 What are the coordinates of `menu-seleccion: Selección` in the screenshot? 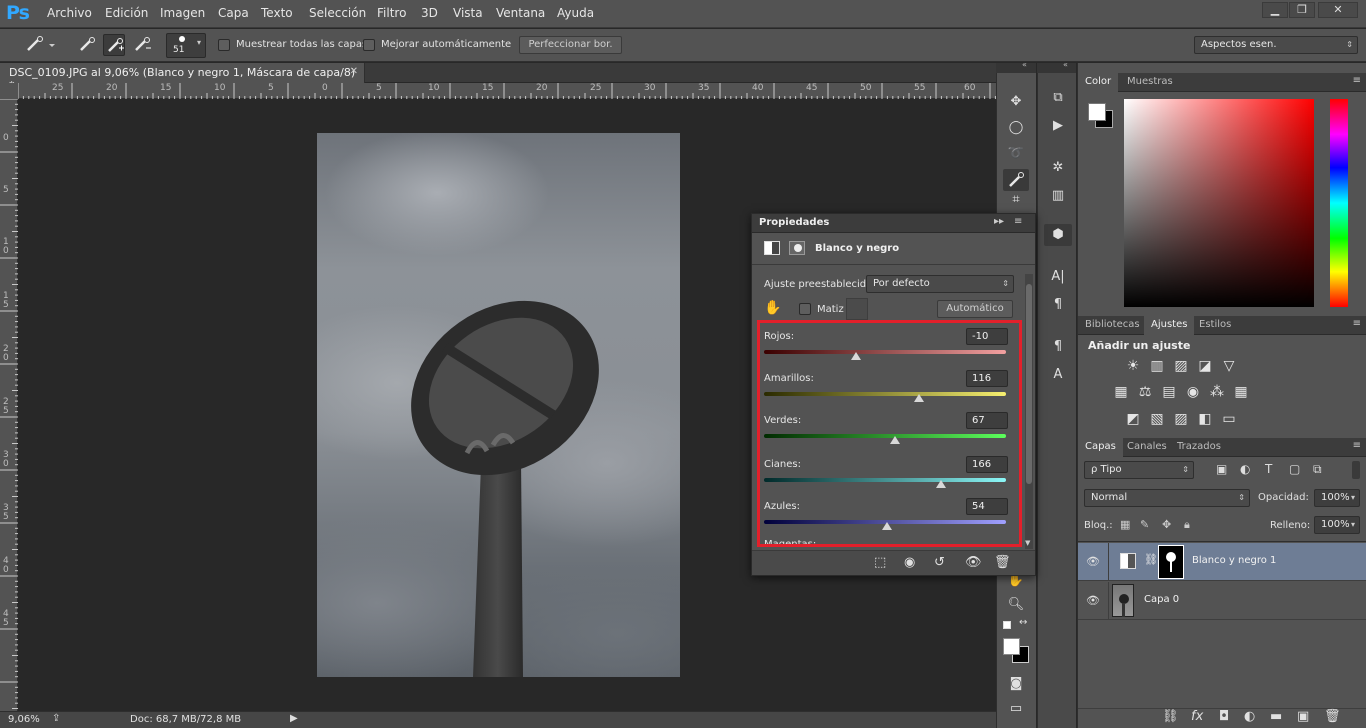 It's located at (337, 13).